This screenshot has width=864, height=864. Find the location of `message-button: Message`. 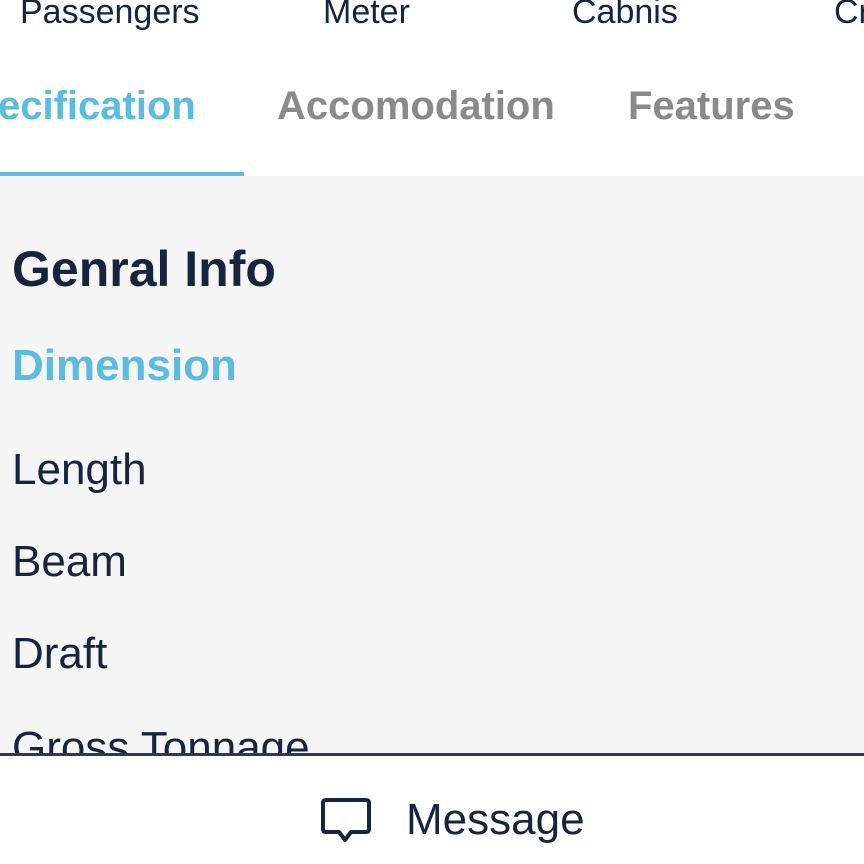

message-button: Message is located at coordinates (451, 820).